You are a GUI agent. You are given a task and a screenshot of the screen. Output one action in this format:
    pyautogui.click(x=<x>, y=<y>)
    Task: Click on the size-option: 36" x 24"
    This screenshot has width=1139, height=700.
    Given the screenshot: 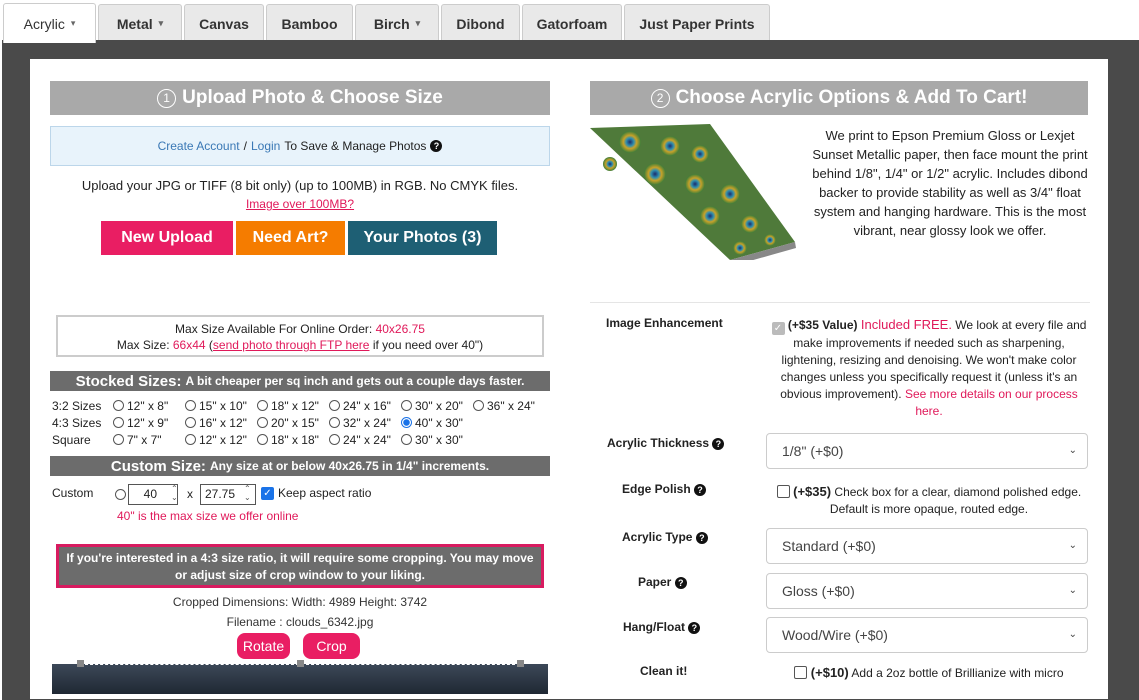 What is the action you would take?
    pyautogui.click(x=504, y=406)
    